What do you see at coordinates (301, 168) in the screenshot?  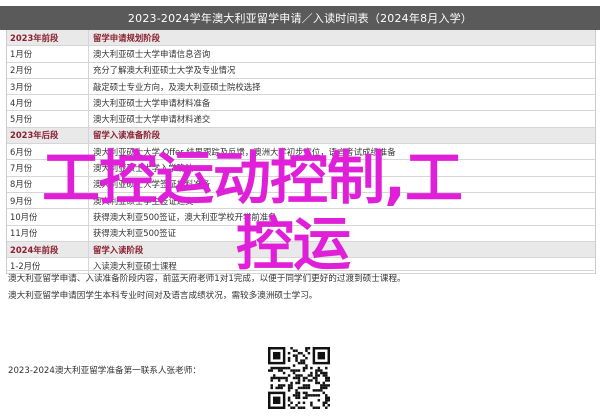 I see `table-row: 7月份 澳大利亚硕士大学入学确认` at bounding box center [301, 168].